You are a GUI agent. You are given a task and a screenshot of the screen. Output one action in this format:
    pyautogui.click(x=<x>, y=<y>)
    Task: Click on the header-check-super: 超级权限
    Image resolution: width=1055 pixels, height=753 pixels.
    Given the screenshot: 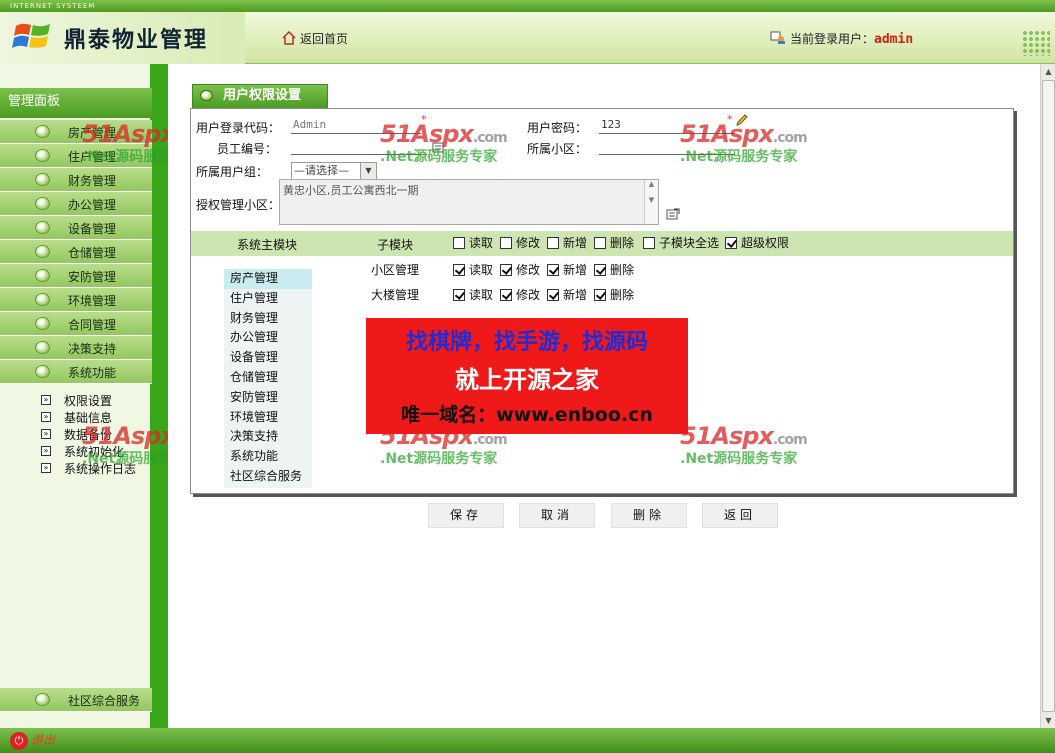 What is the action you would take?
    pyautogui.click(x=757, y=243)
    